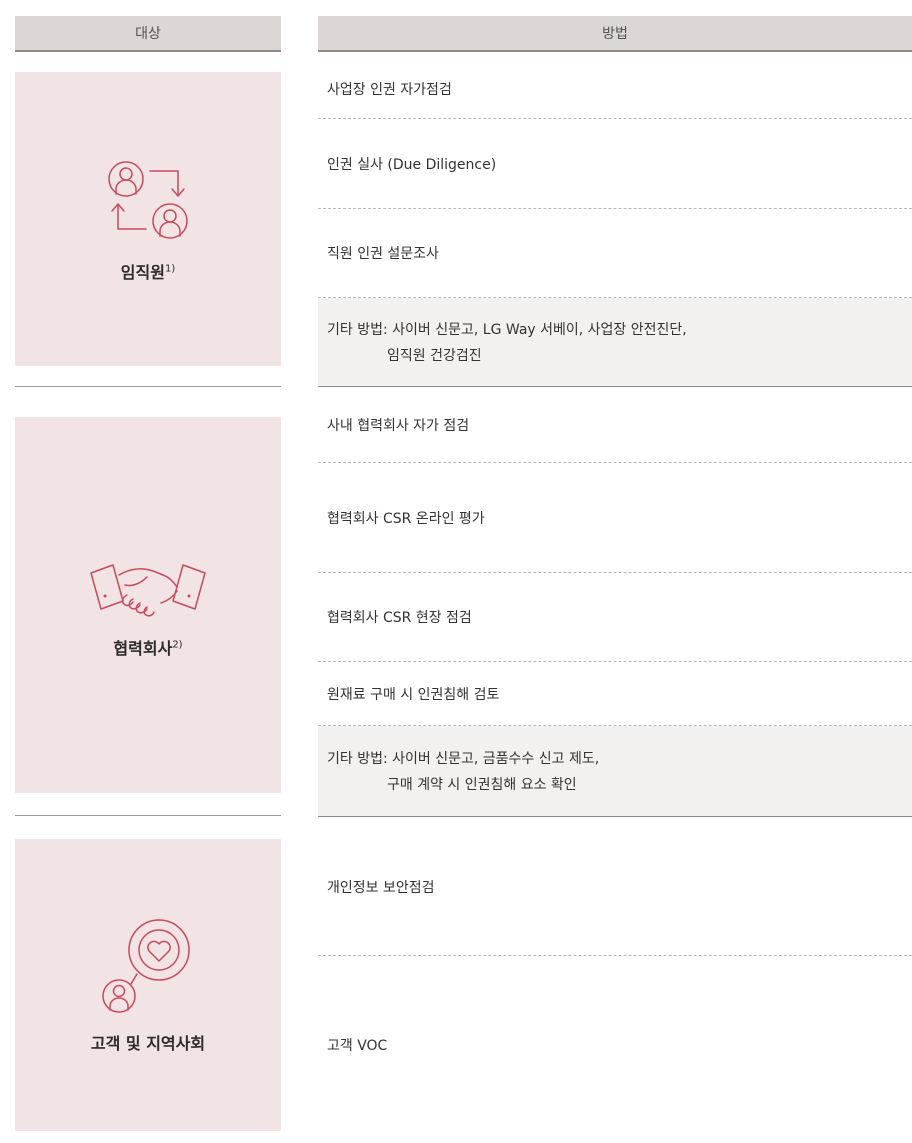  I want to click on header-method-label: 방법, so click(615, 34).